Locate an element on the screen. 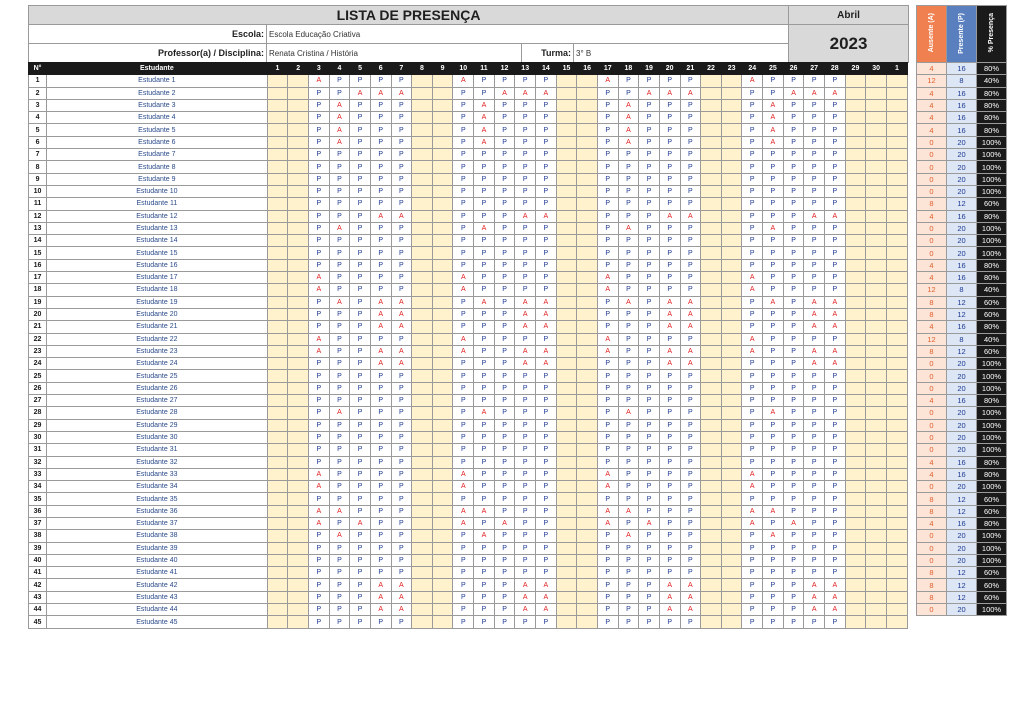 The width and height of the screenshot is (1024, 707). student-name: Estudante 2 is located at coordinates (157, 93).